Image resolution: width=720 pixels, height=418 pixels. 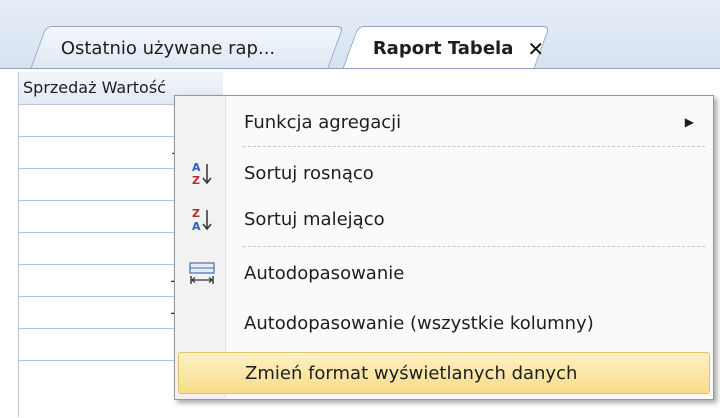 I want to click on close-icon: ✕, so click(x=535, y=49).